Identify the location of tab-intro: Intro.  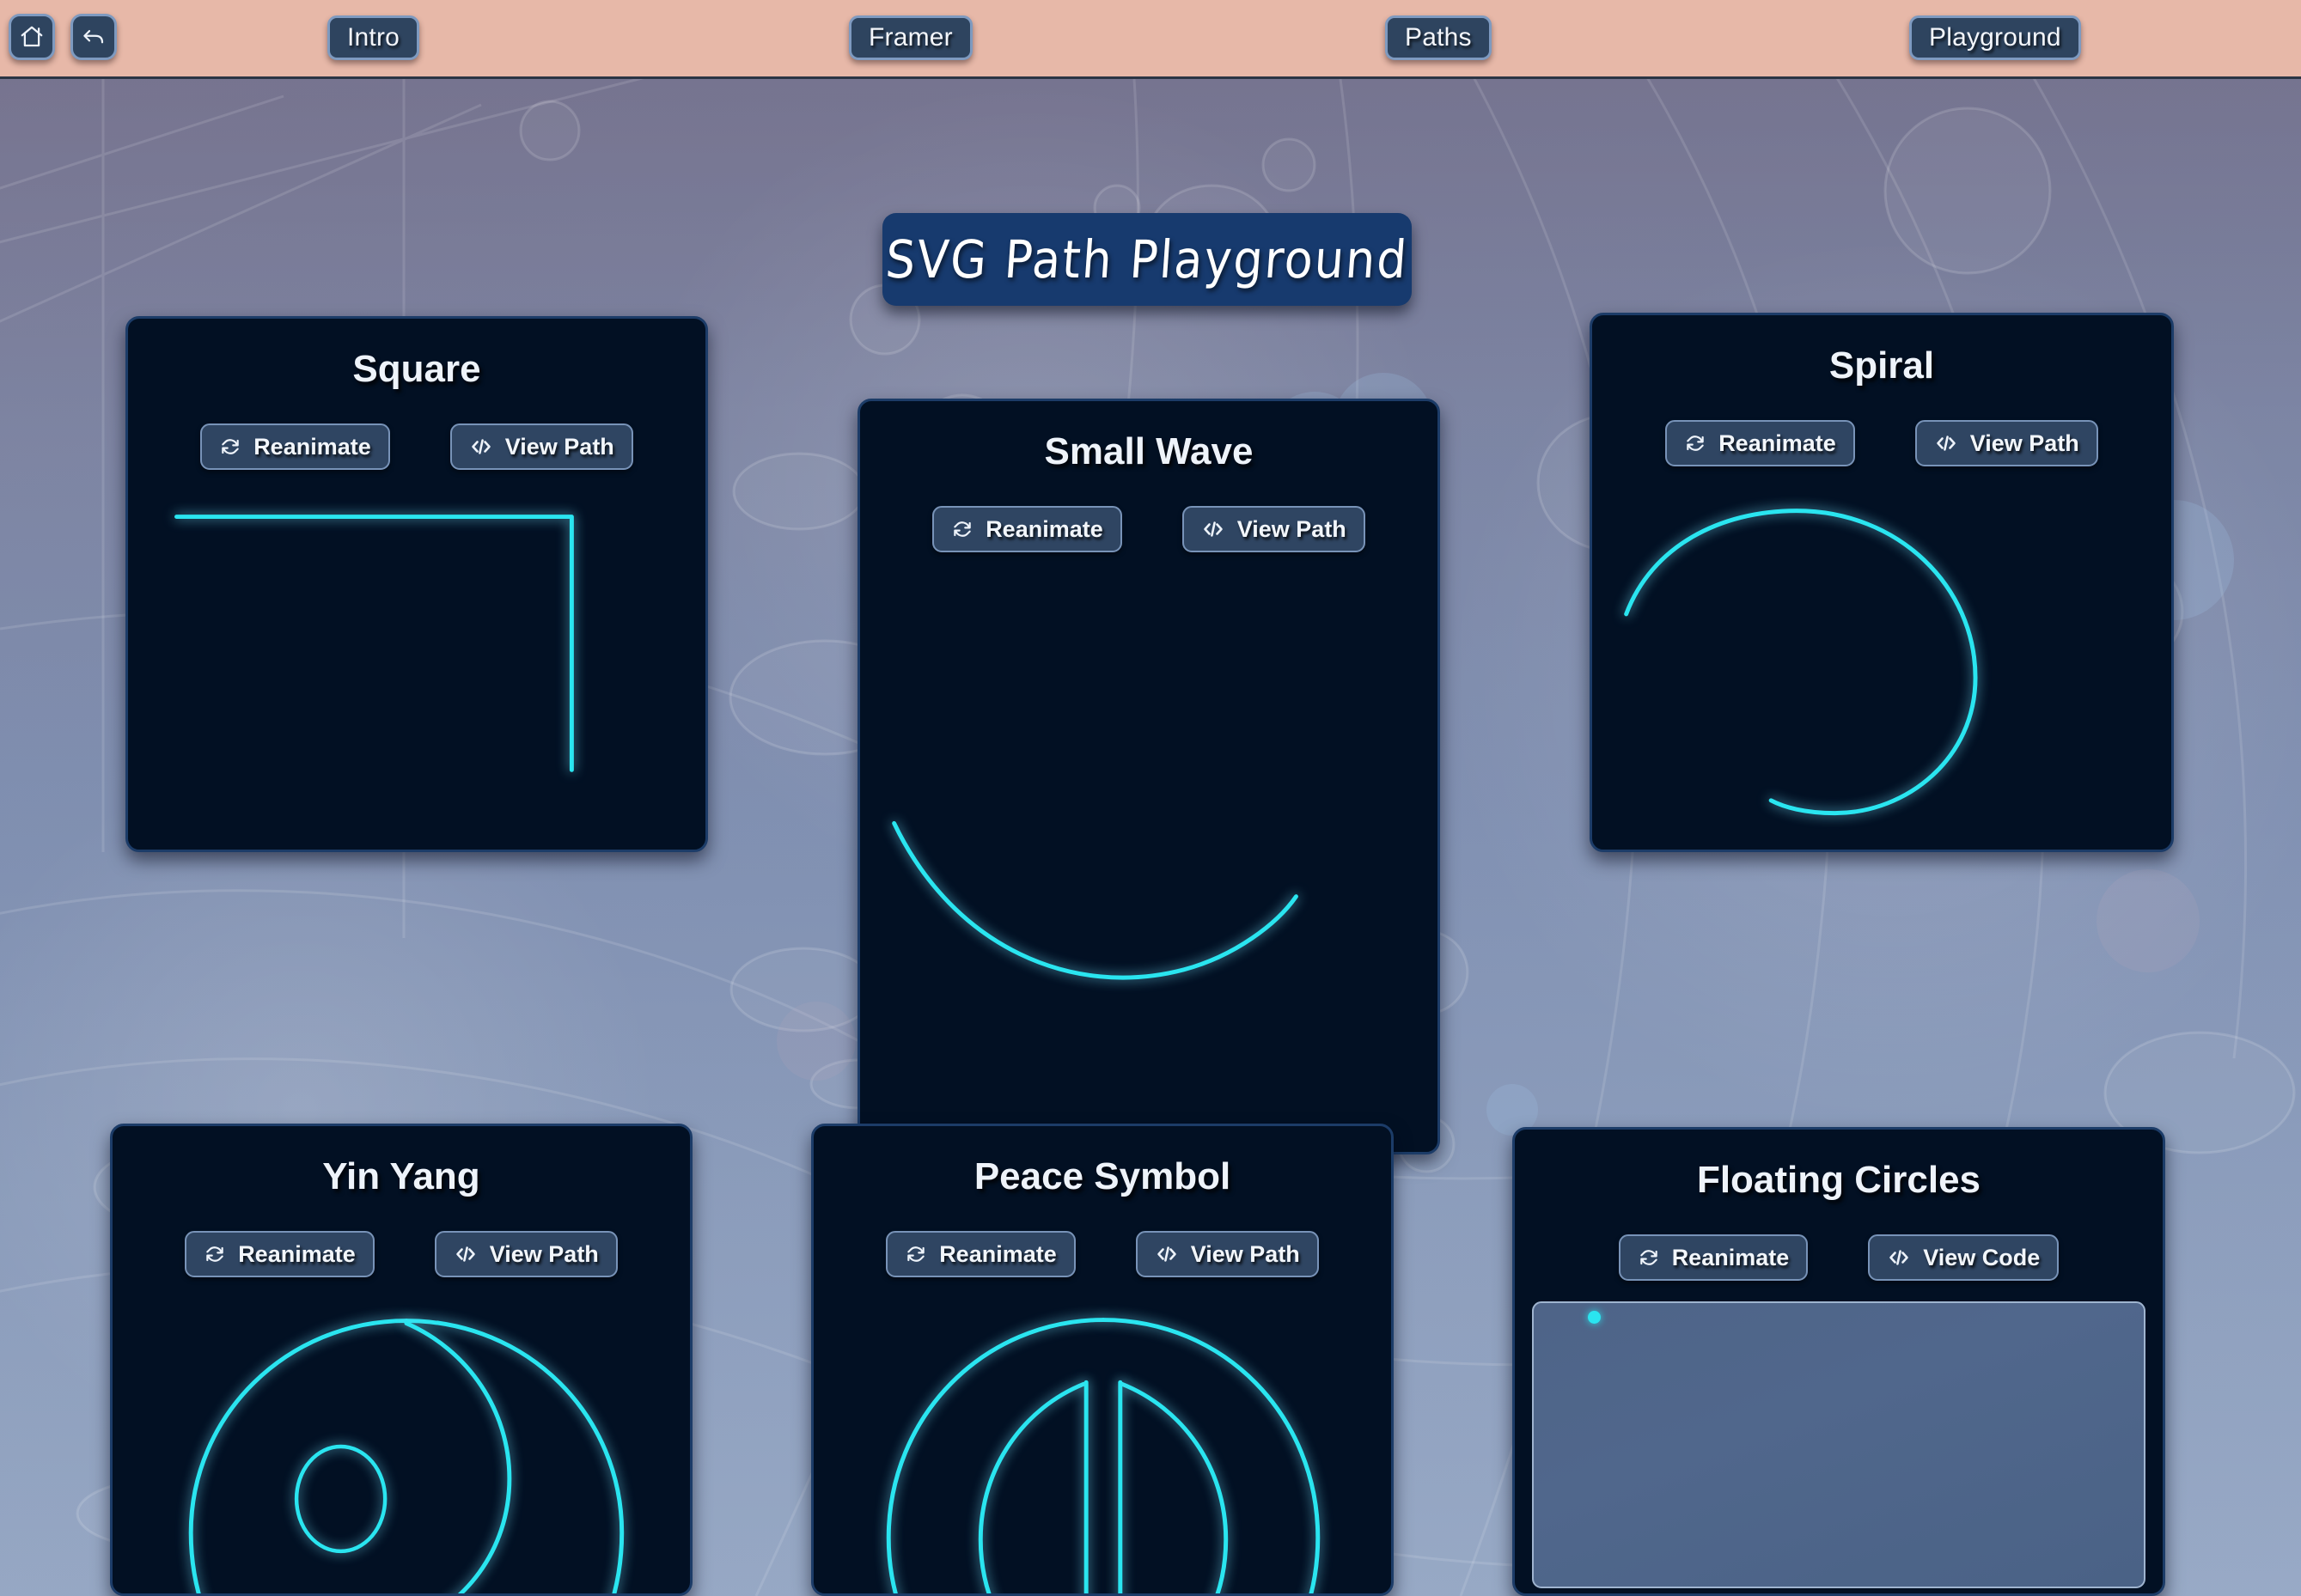
(373, 37).